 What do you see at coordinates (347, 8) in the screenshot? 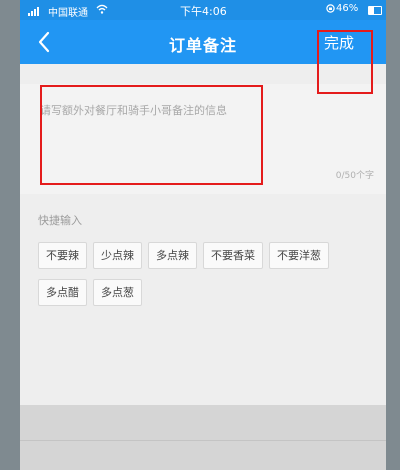
I see `battery-percent: 46%` at bounding box center [347, 8].